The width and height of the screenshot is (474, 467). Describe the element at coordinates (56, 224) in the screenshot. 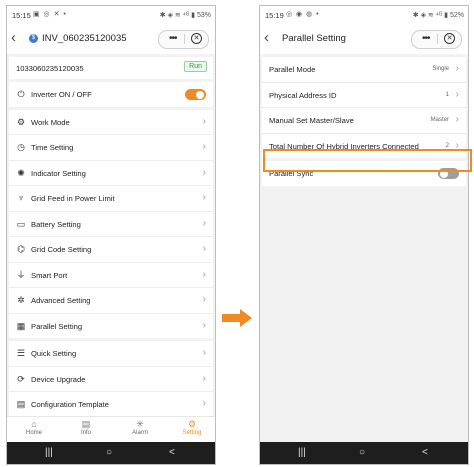

I see `menu-row-label: Battery Setting` at that location.